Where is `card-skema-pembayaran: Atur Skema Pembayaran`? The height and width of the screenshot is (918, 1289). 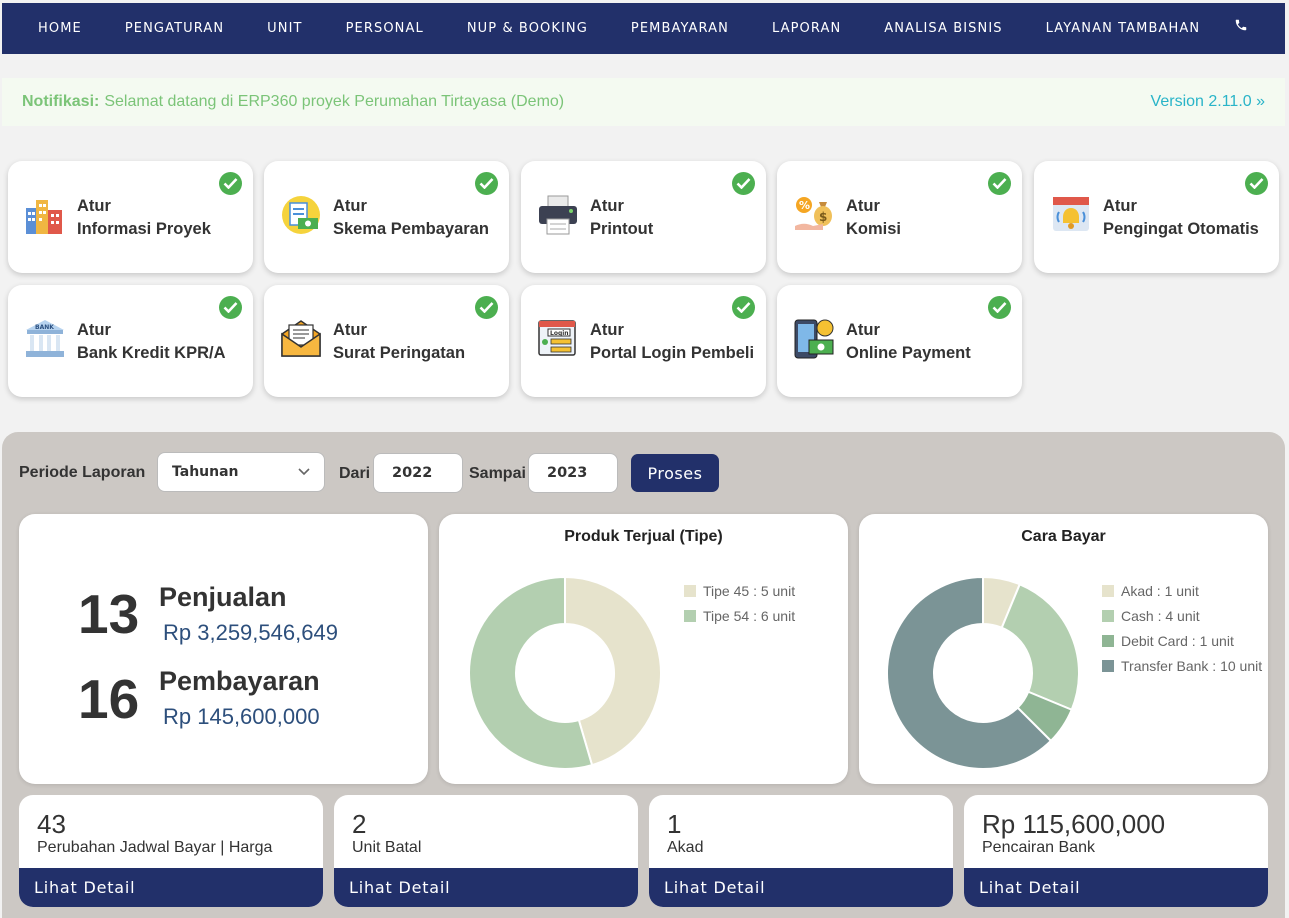
card-skema-pembayaran: Atur Skema Pembayaran is located at coordinates (386, 217).